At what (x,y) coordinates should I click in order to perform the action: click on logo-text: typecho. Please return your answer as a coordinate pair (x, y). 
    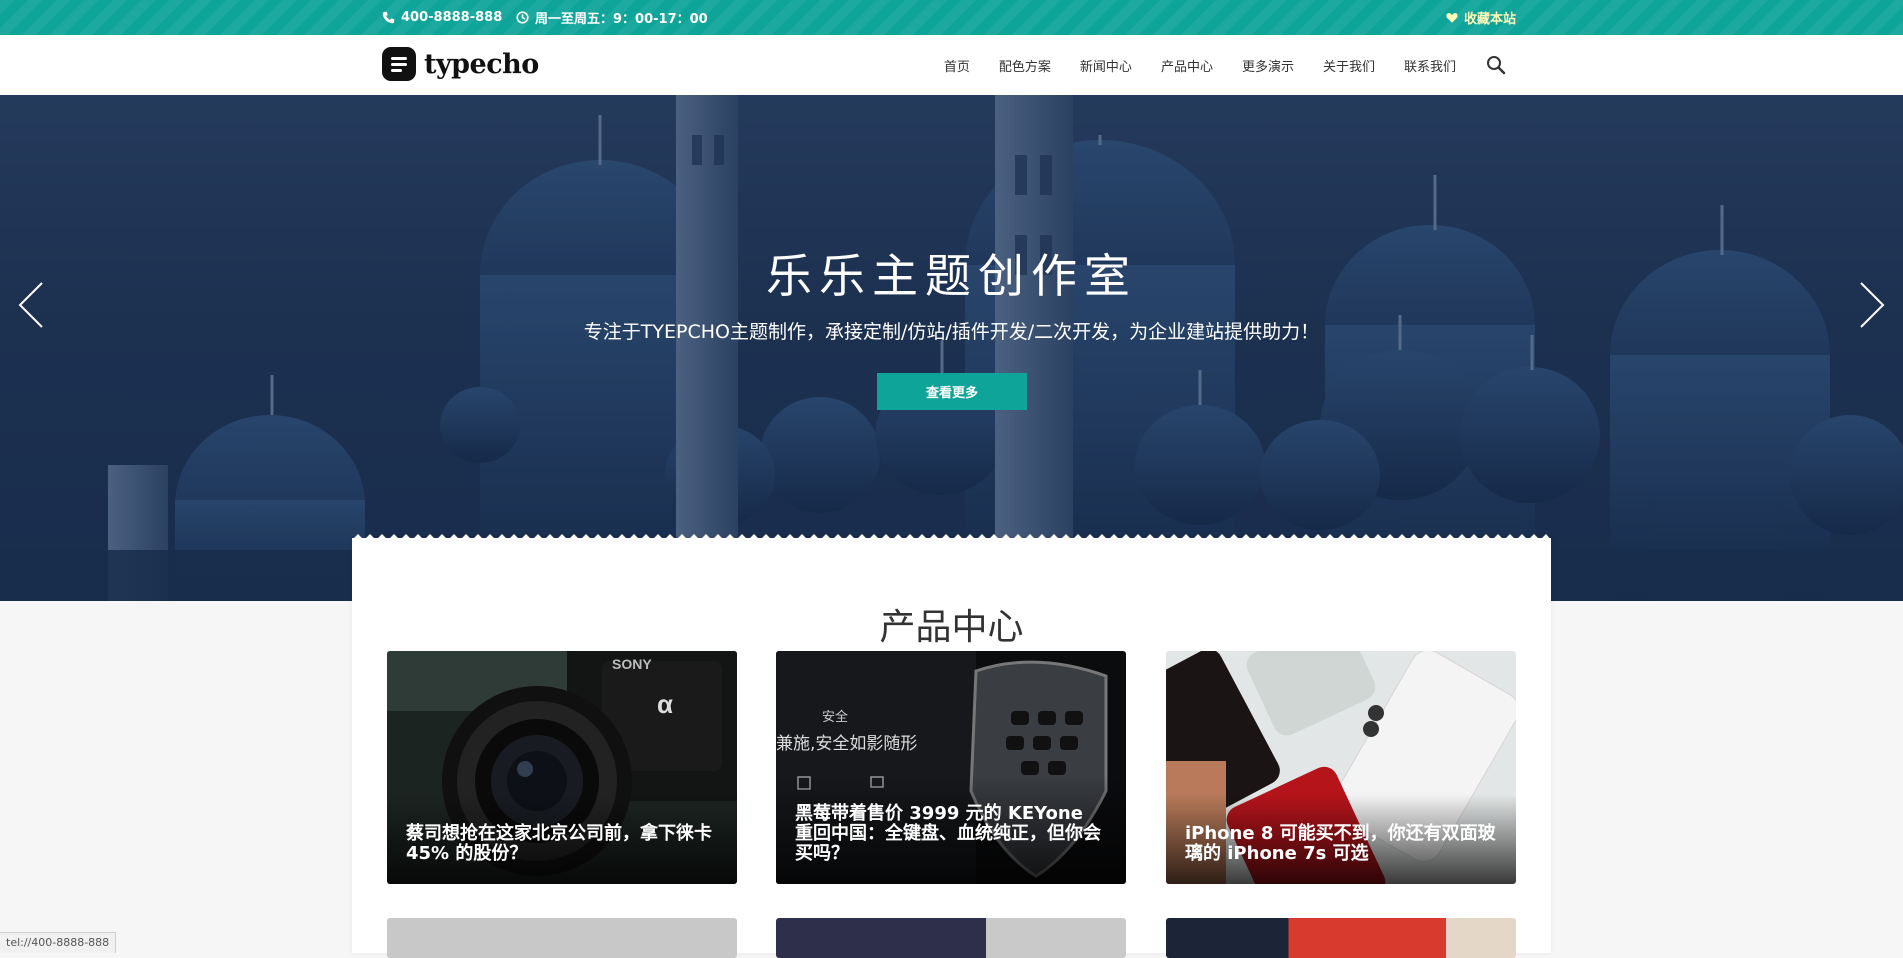
    Looking at the image, I should click on (481, 64).